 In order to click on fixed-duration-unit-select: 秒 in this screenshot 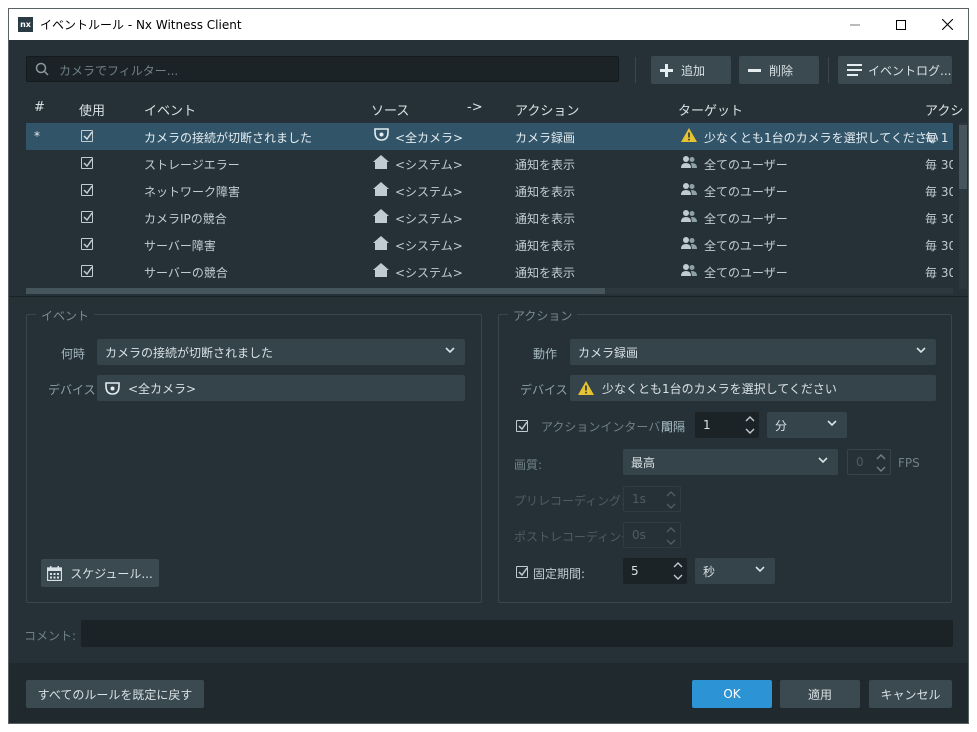, I will do `click(735, 571)`.